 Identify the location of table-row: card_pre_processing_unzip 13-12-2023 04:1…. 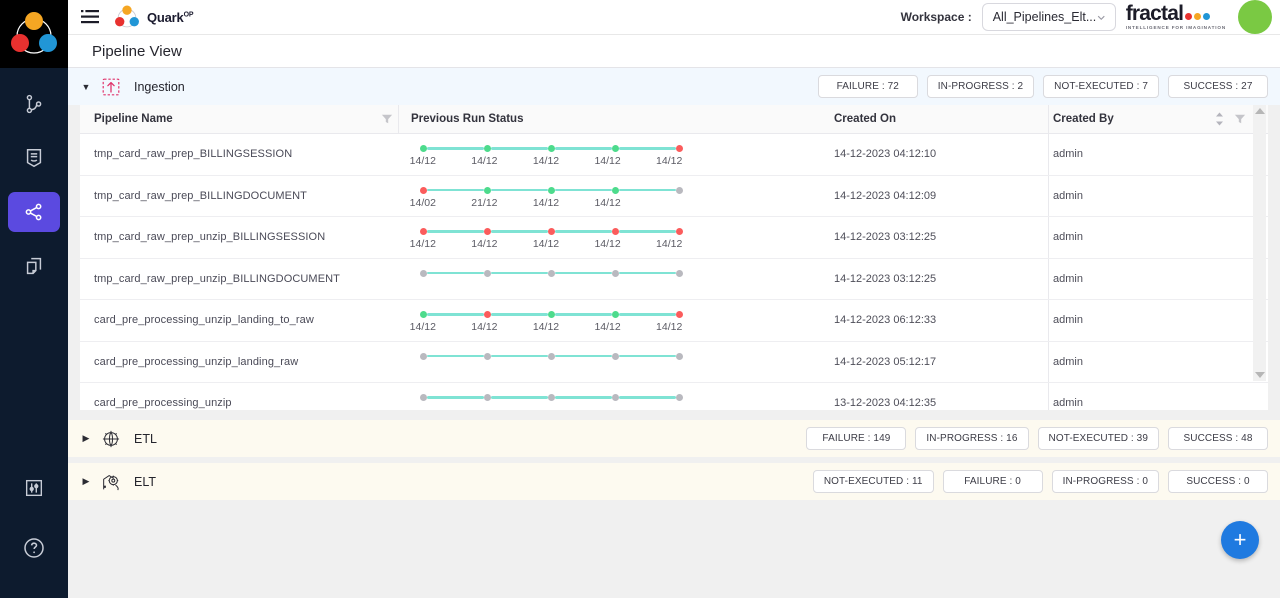
(674, 396).